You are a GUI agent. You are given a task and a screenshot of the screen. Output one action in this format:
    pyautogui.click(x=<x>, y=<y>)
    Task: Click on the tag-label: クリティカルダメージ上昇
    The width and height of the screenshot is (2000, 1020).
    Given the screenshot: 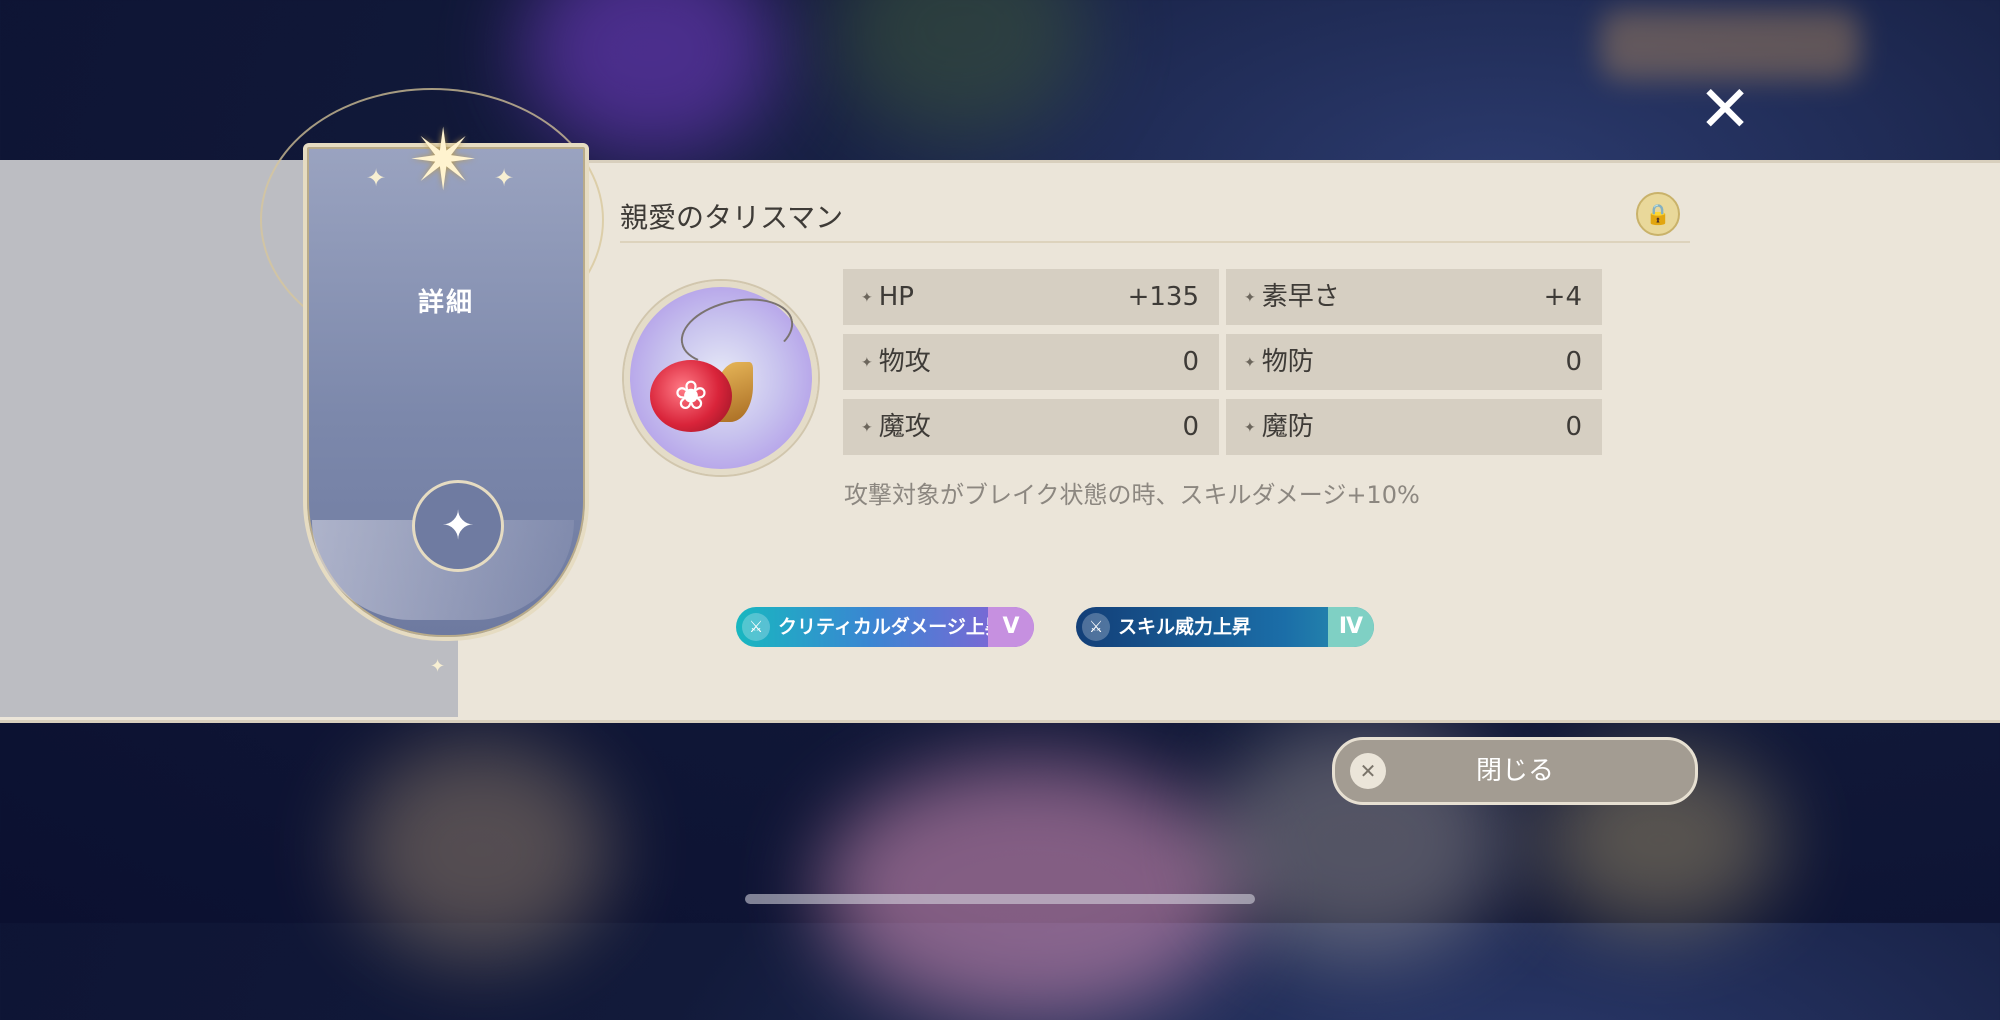 What is the action you would take?
    pyautogui.click(x=891, y=627)
    